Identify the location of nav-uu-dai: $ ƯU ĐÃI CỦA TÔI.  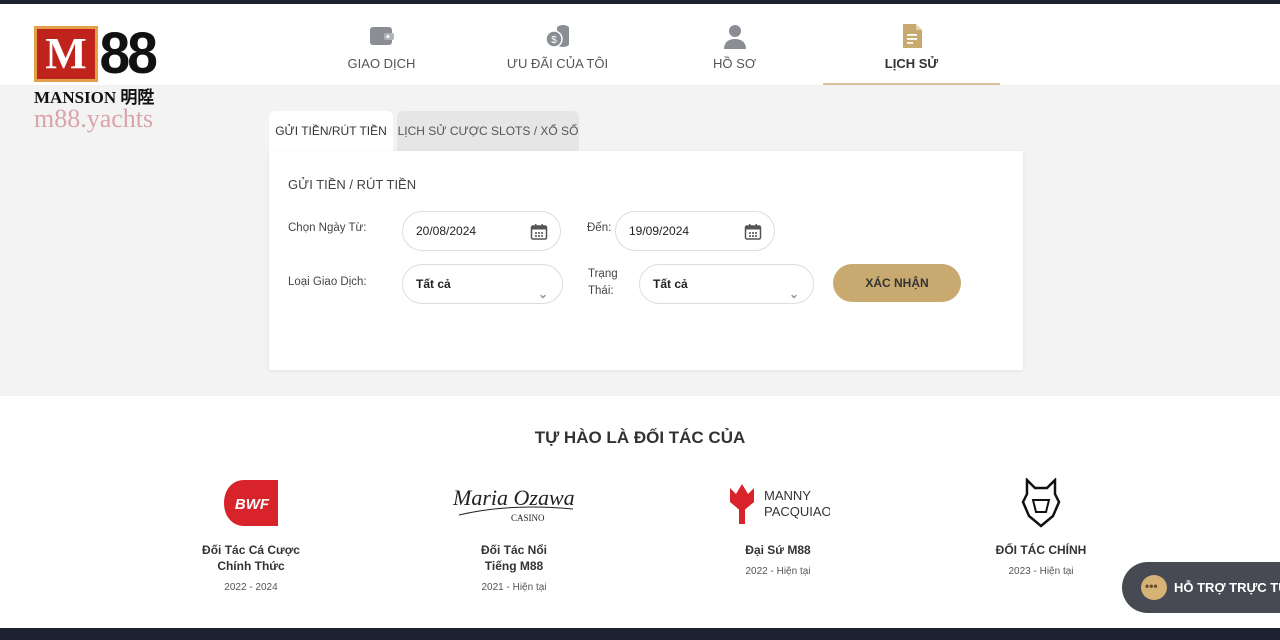
(557, 44).